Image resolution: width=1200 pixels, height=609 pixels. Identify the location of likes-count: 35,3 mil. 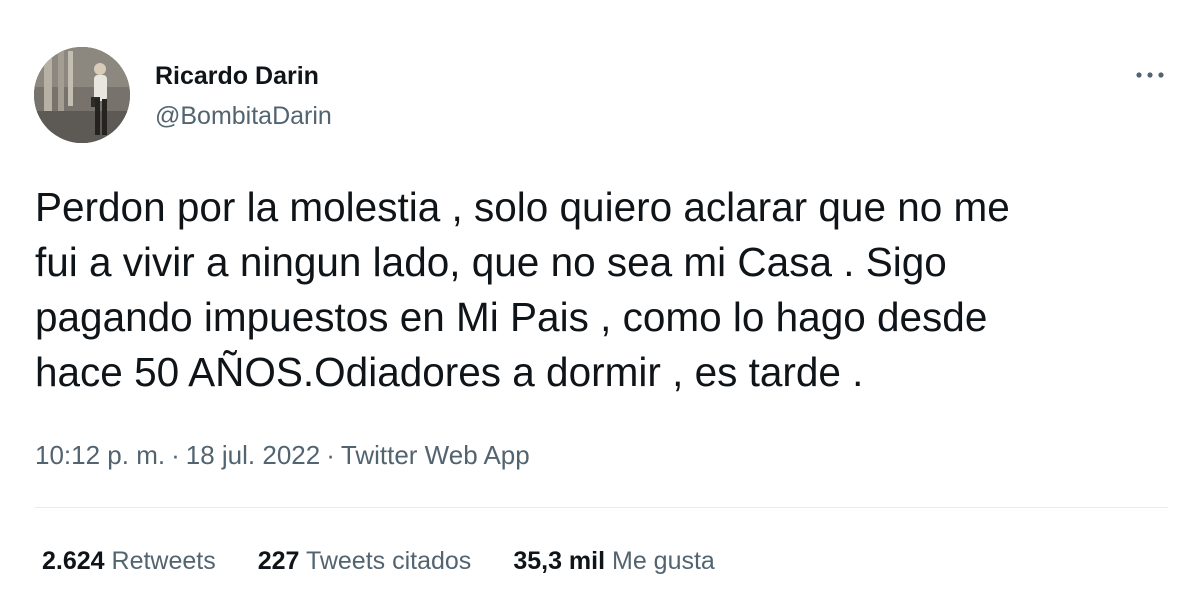
(559, 561).